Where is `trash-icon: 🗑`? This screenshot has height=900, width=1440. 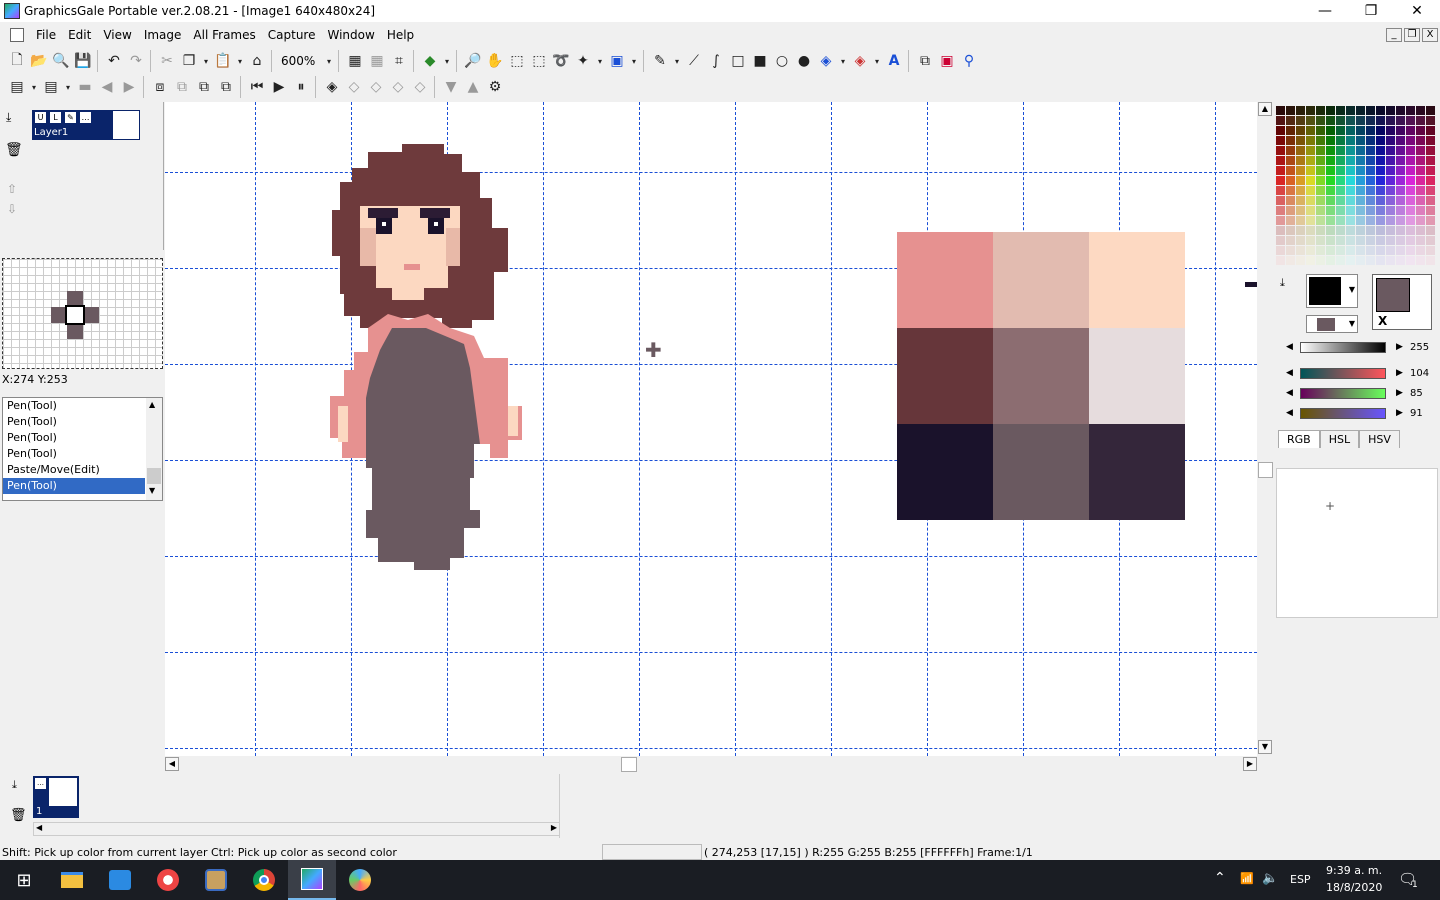 trash-icon: 🗑 is located at coordinates (14, 150).